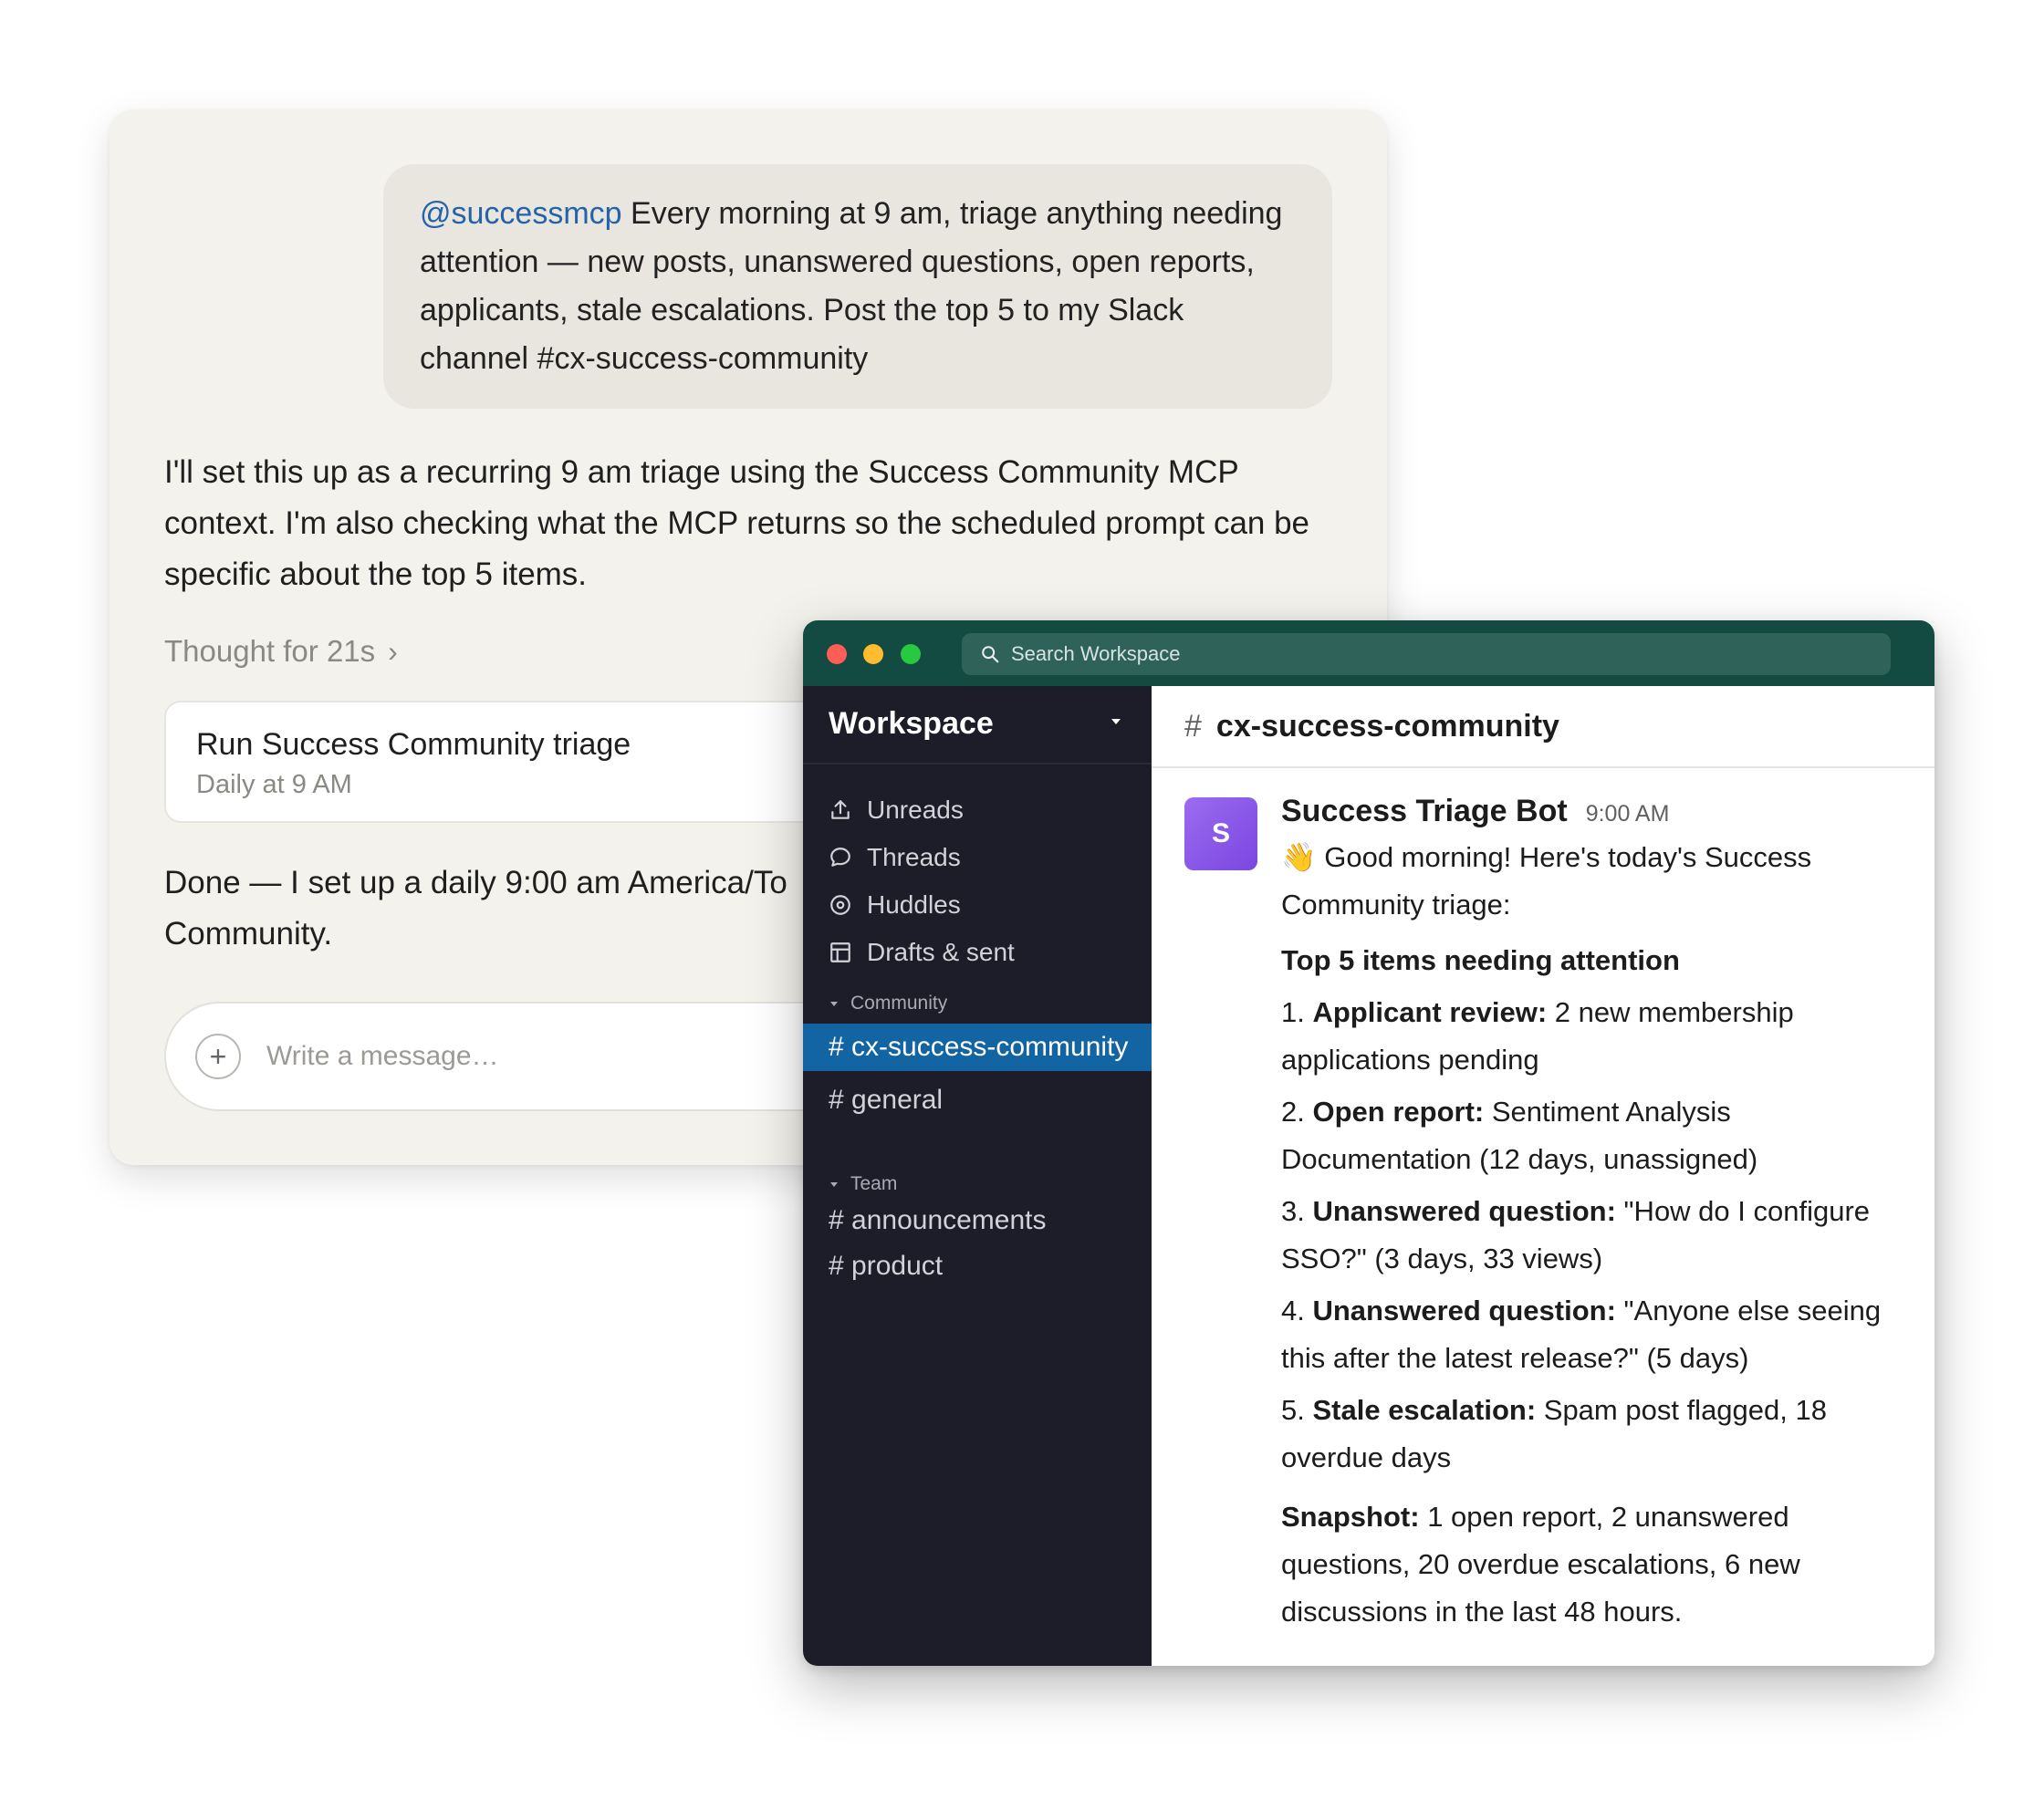 This screenshot has height=1810, width=2044. I want to click on sidebar-item-huddles: Huddles, so click(895, 905).